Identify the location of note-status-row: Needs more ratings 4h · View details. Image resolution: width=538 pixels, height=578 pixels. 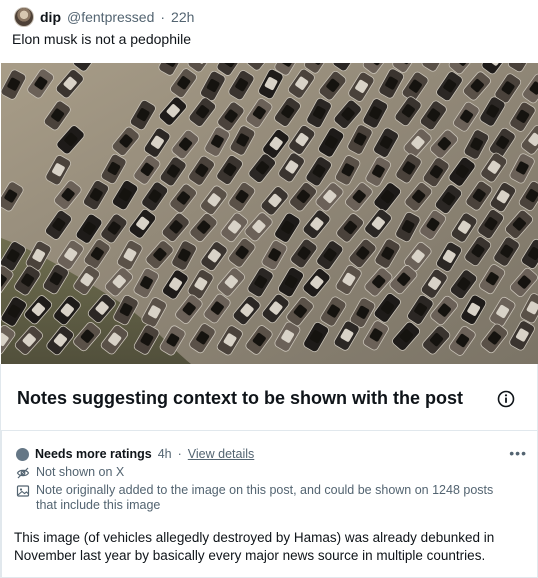
(135, 454).